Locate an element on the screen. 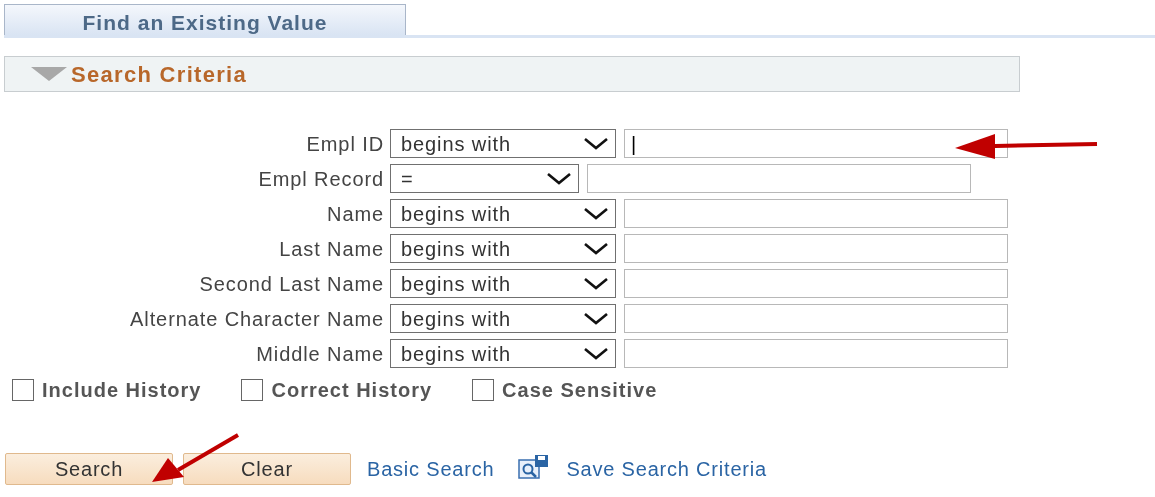 Image resolution: width=1155 pixels, height=497 pixels. field-label: Middle Name is located at coordinates (320, 354).